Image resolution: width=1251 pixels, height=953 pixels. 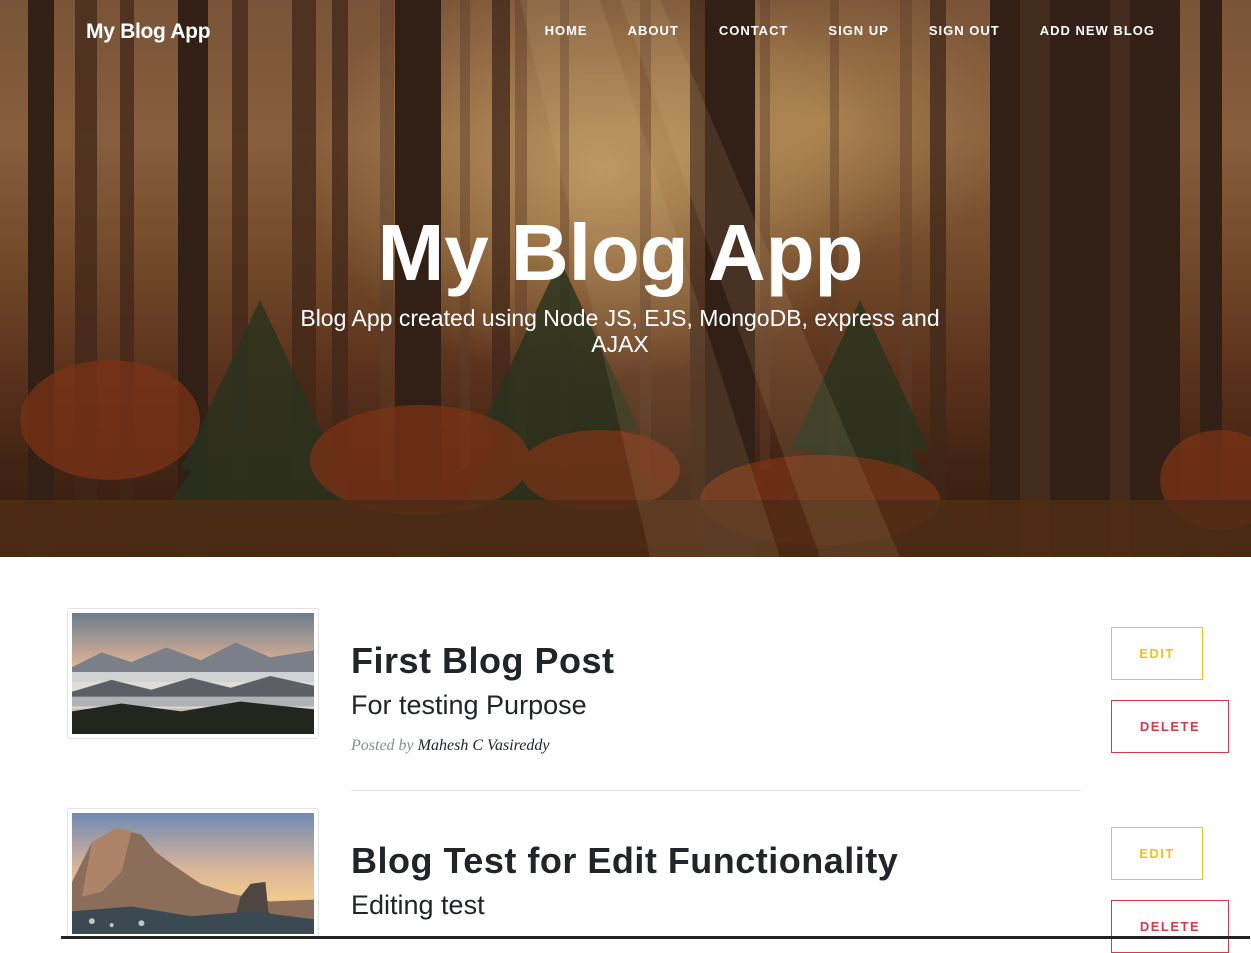 I want to click on post-meta: Posted by Mahesh C Vasireddy, so click(x=450, y=746).